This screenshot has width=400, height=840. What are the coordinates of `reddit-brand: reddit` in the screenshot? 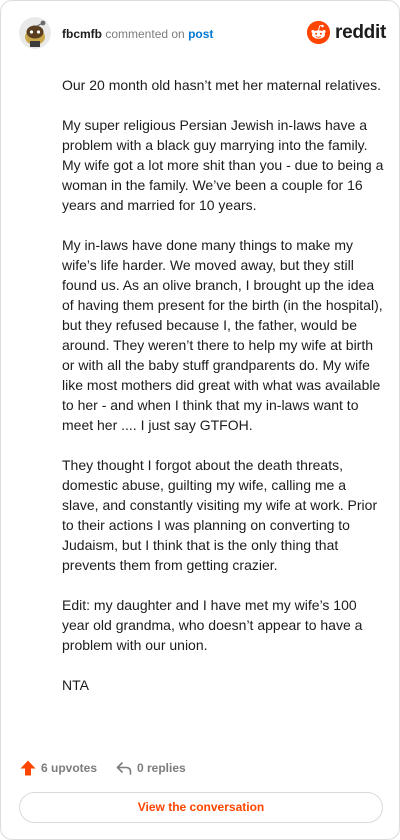 It's located at (346, 33).